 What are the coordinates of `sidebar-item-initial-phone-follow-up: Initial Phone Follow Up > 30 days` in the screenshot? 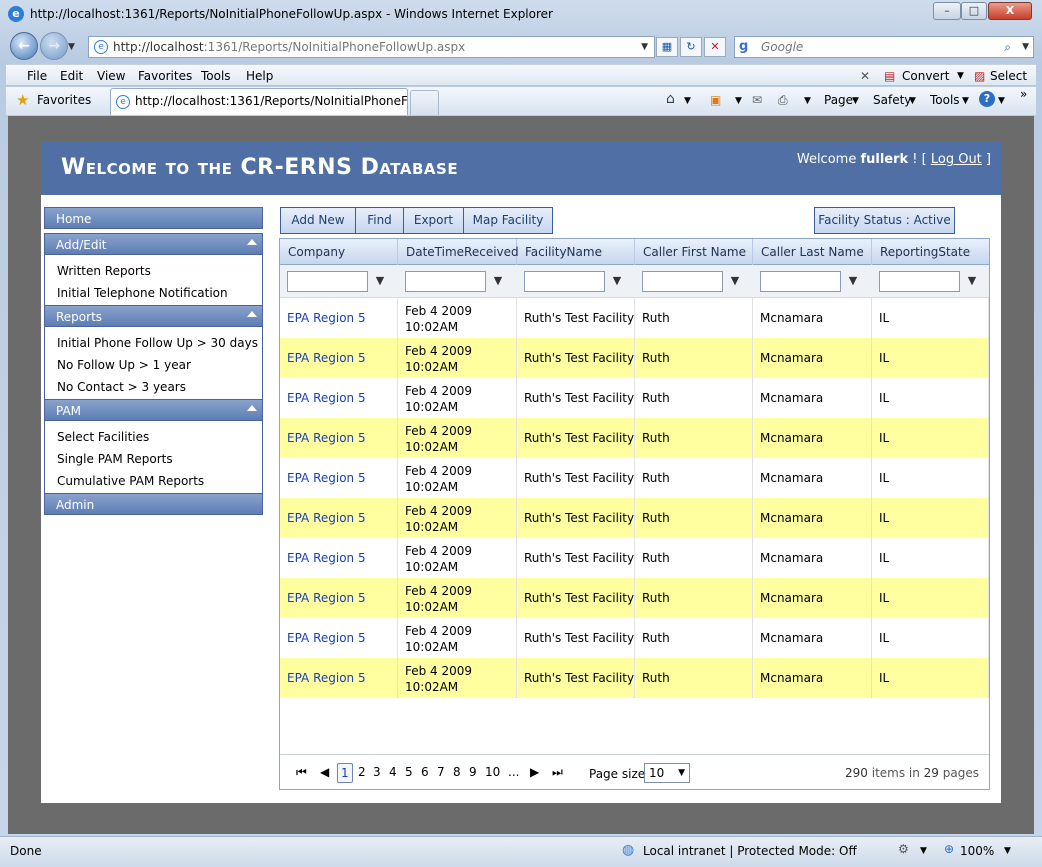 It's located at (157, 343).